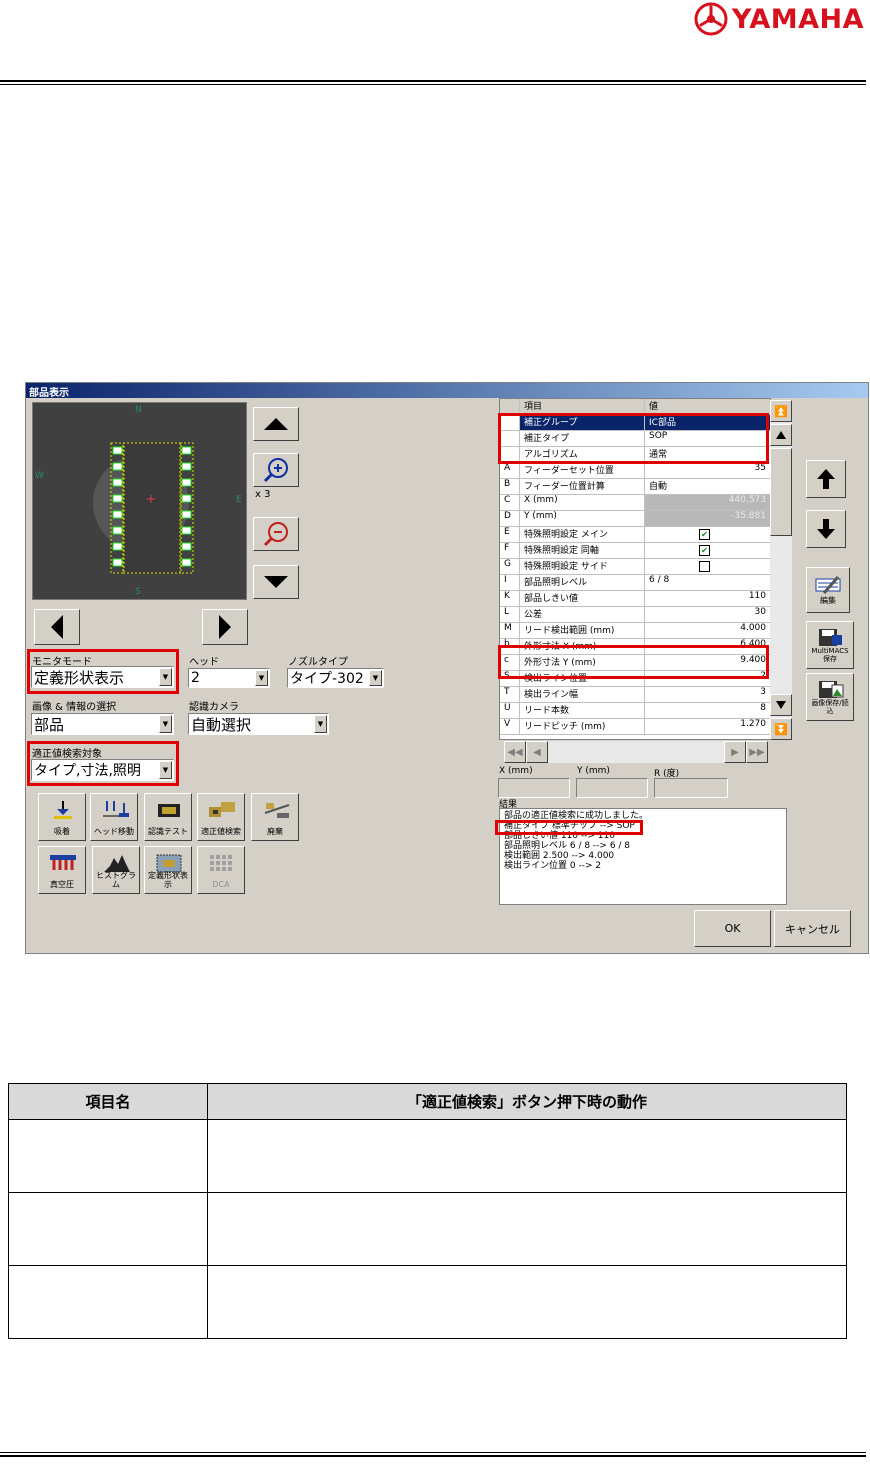 This screenshot has height=1465, width=870. What do you see at coordinates (635, 695) in the screenshot?
I see `grid-row: T 検出ライン幅 3` at bounding box center [635, 695].